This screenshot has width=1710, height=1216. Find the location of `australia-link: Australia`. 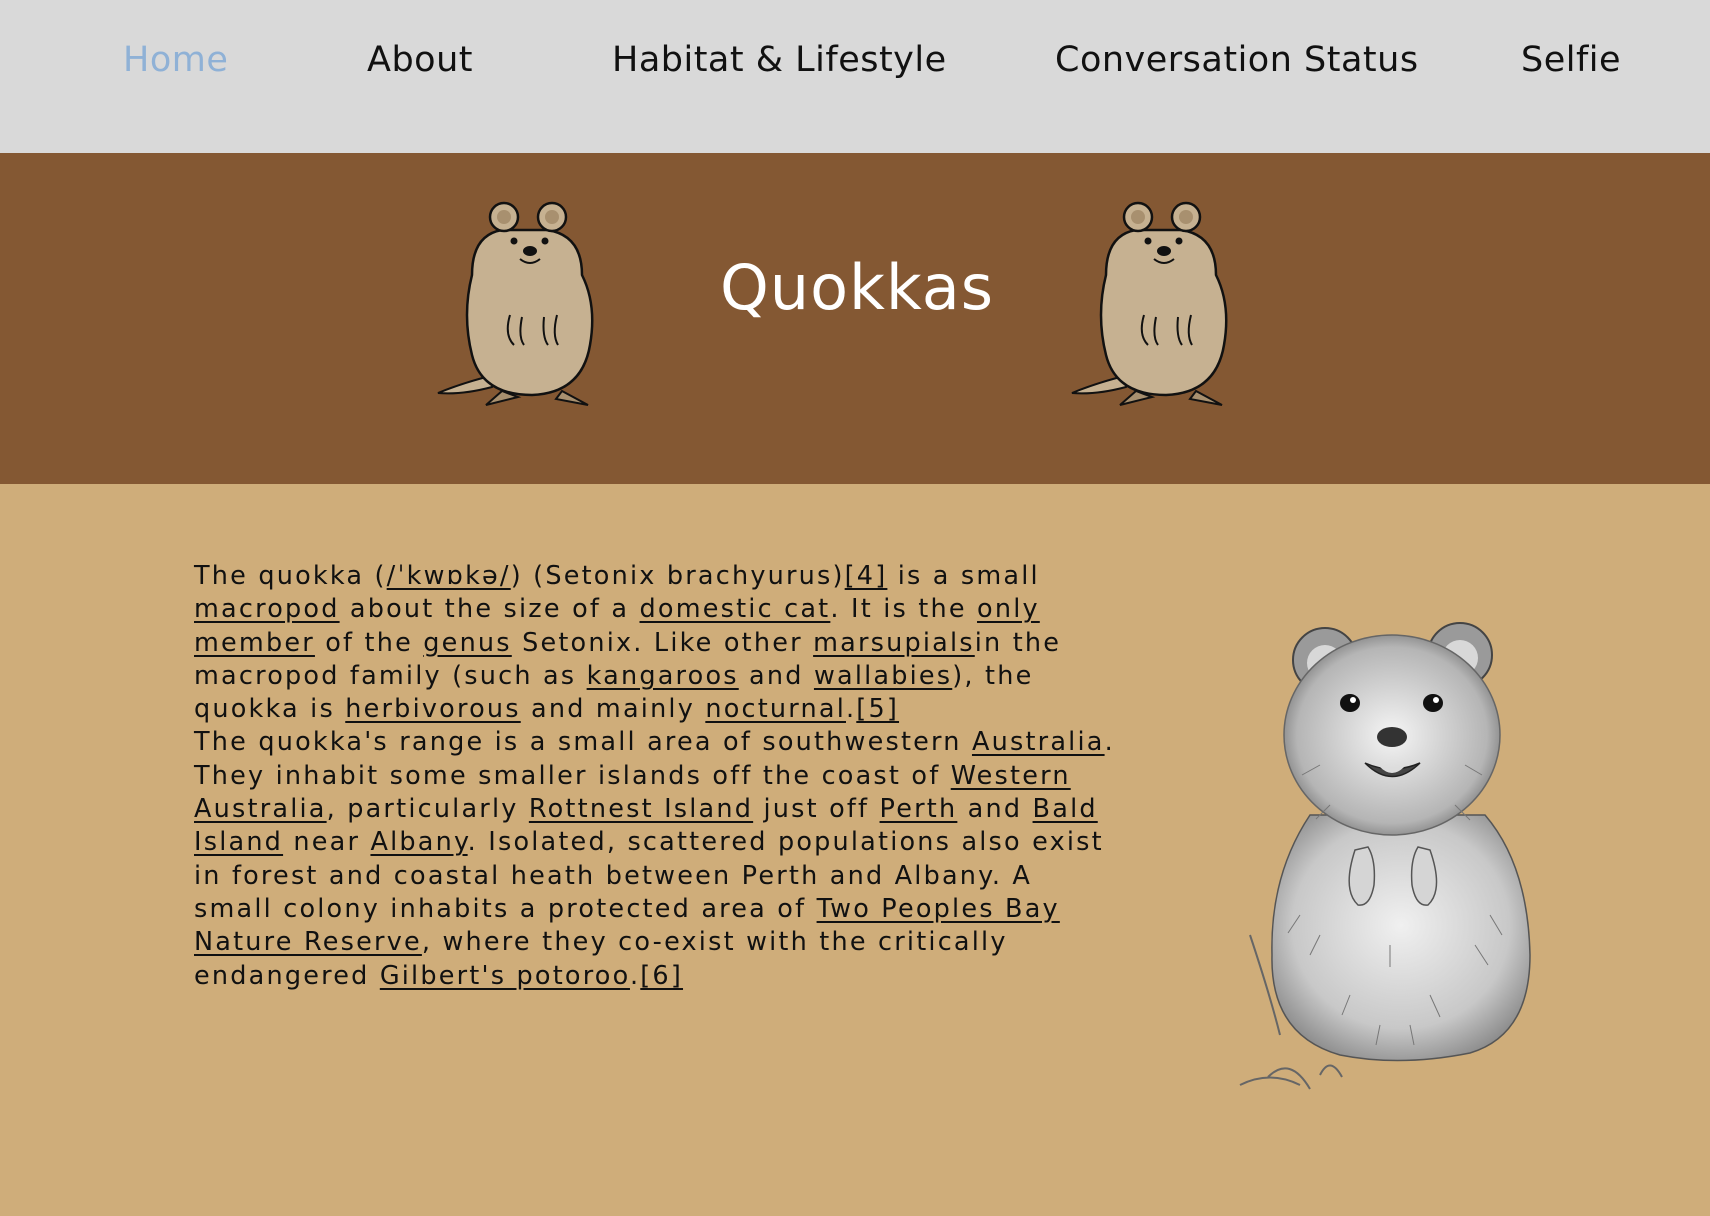

australia-link: Australia is located at coordinates (1038, 742).